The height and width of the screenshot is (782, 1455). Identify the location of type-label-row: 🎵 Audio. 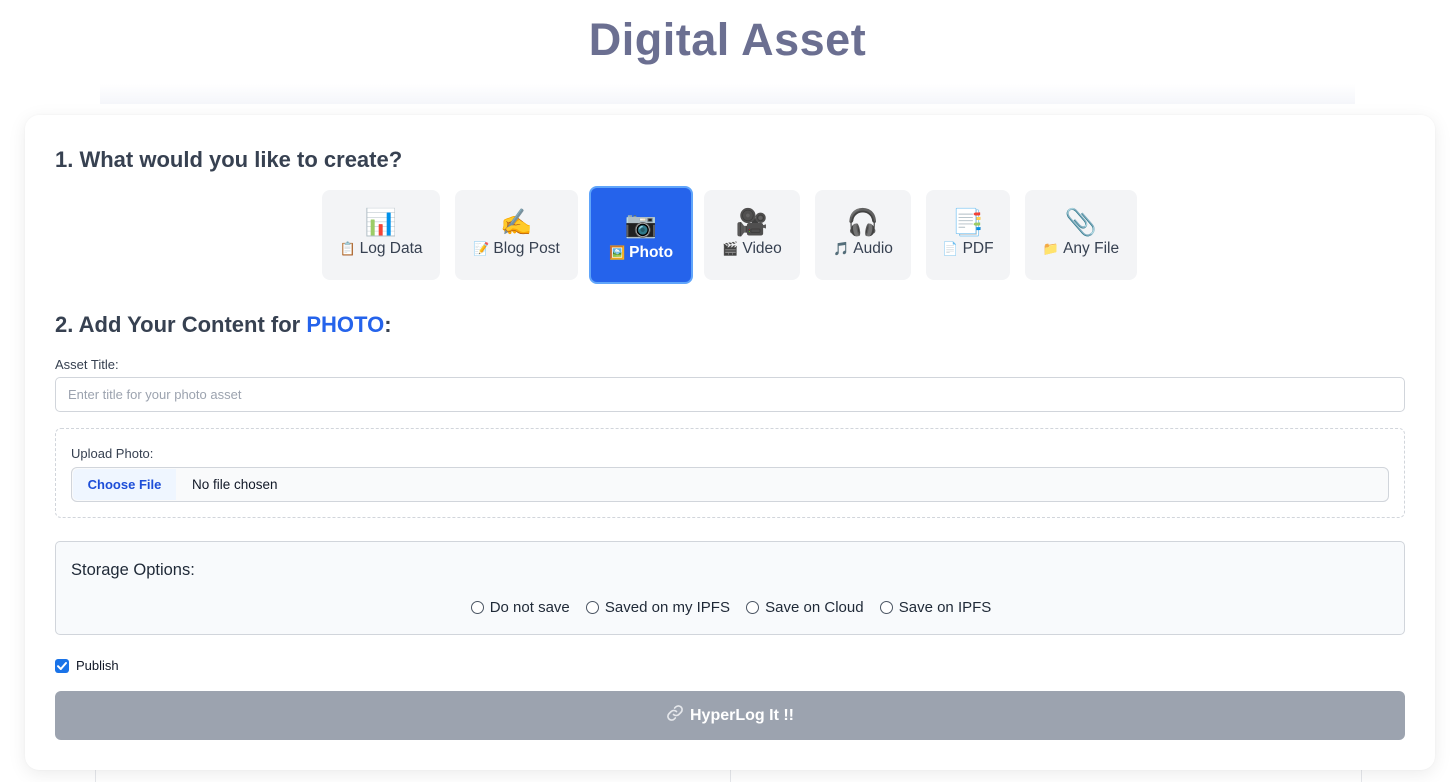
(863, 249).